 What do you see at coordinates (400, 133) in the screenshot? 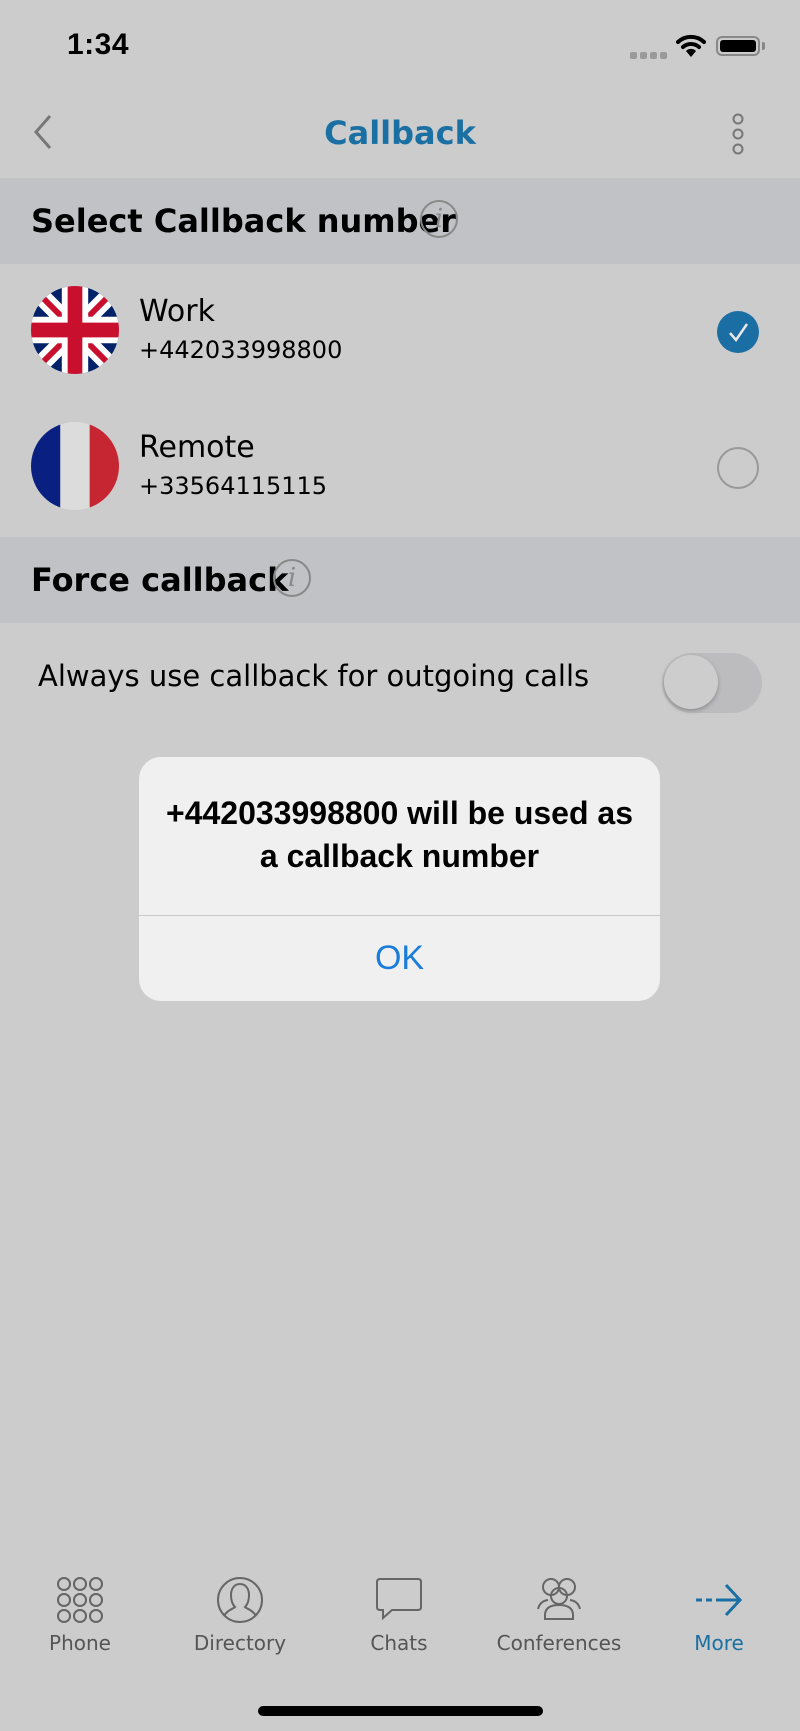
I see `page-title: Callback` at bounding box center [400, 133].